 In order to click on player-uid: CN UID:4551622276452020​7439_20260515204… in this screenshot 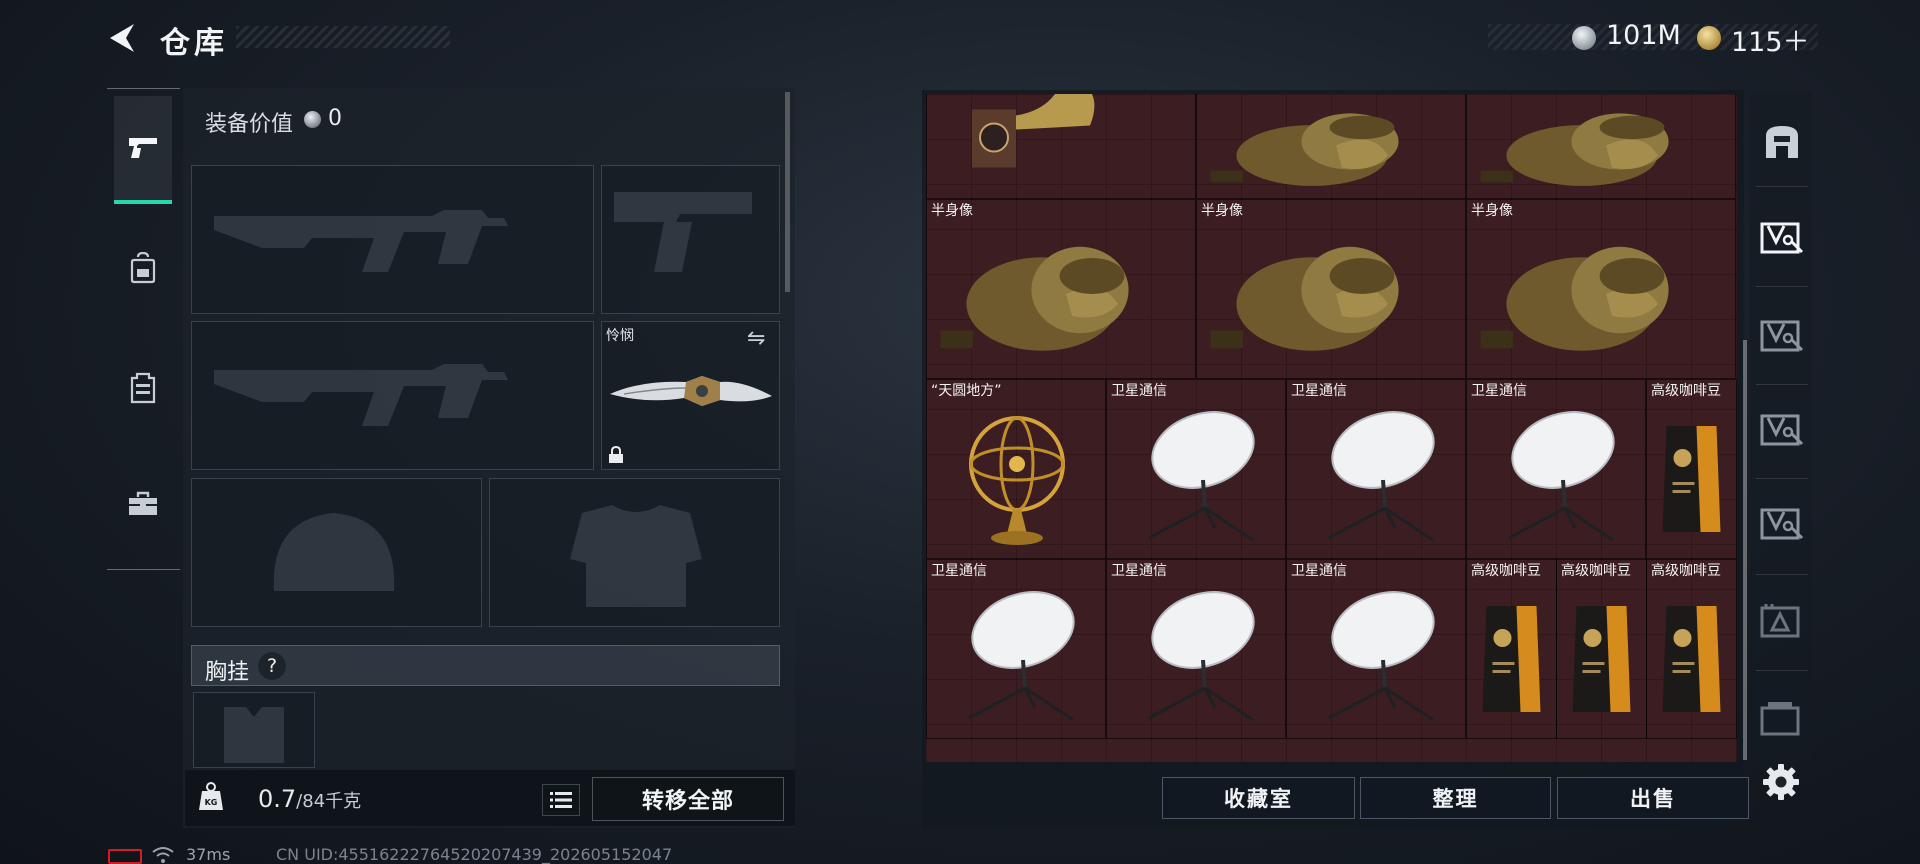, I will do `click(474, 854)`.